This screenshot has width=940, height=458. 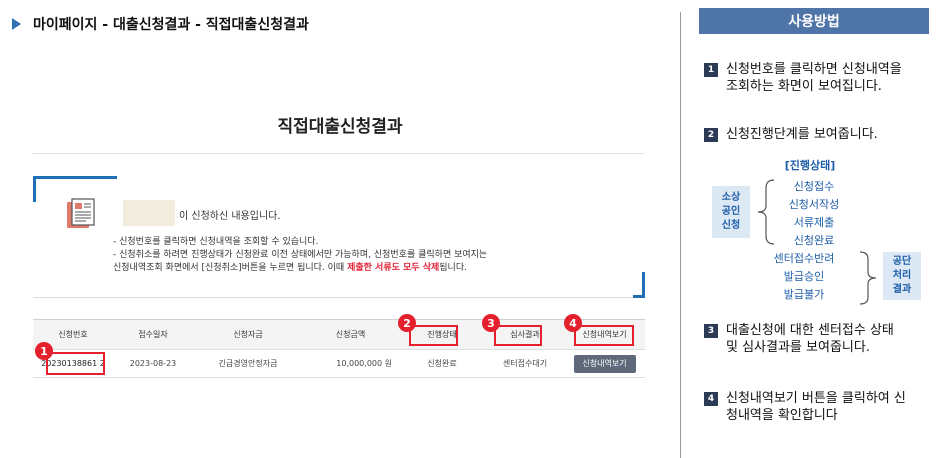 What do you see at coordinates (816, 398) in the screenshot?
I see `step-4-line-1: 신청내역보기 버튼을 클릭하여 신` at bounding box center [816, 398].